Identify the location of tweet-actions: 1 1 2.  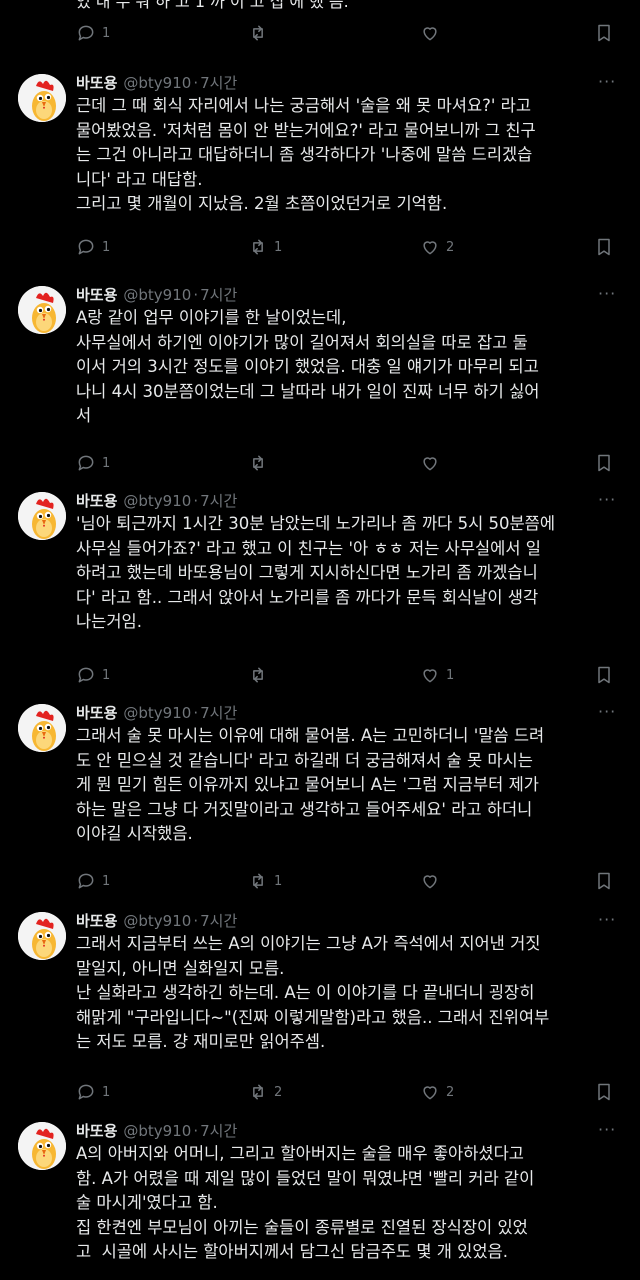
(346, 249).